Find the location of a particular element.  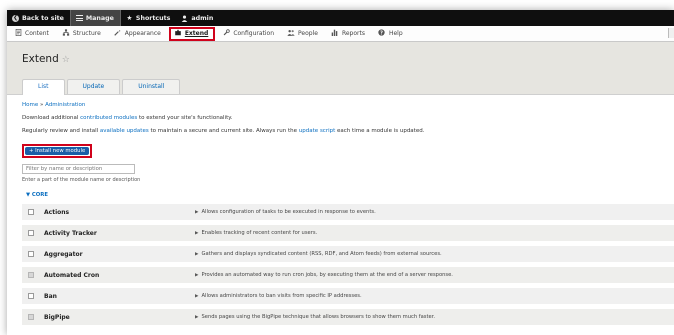

contributed-modules-link: contributed modules is located at coordinates (108, 118).